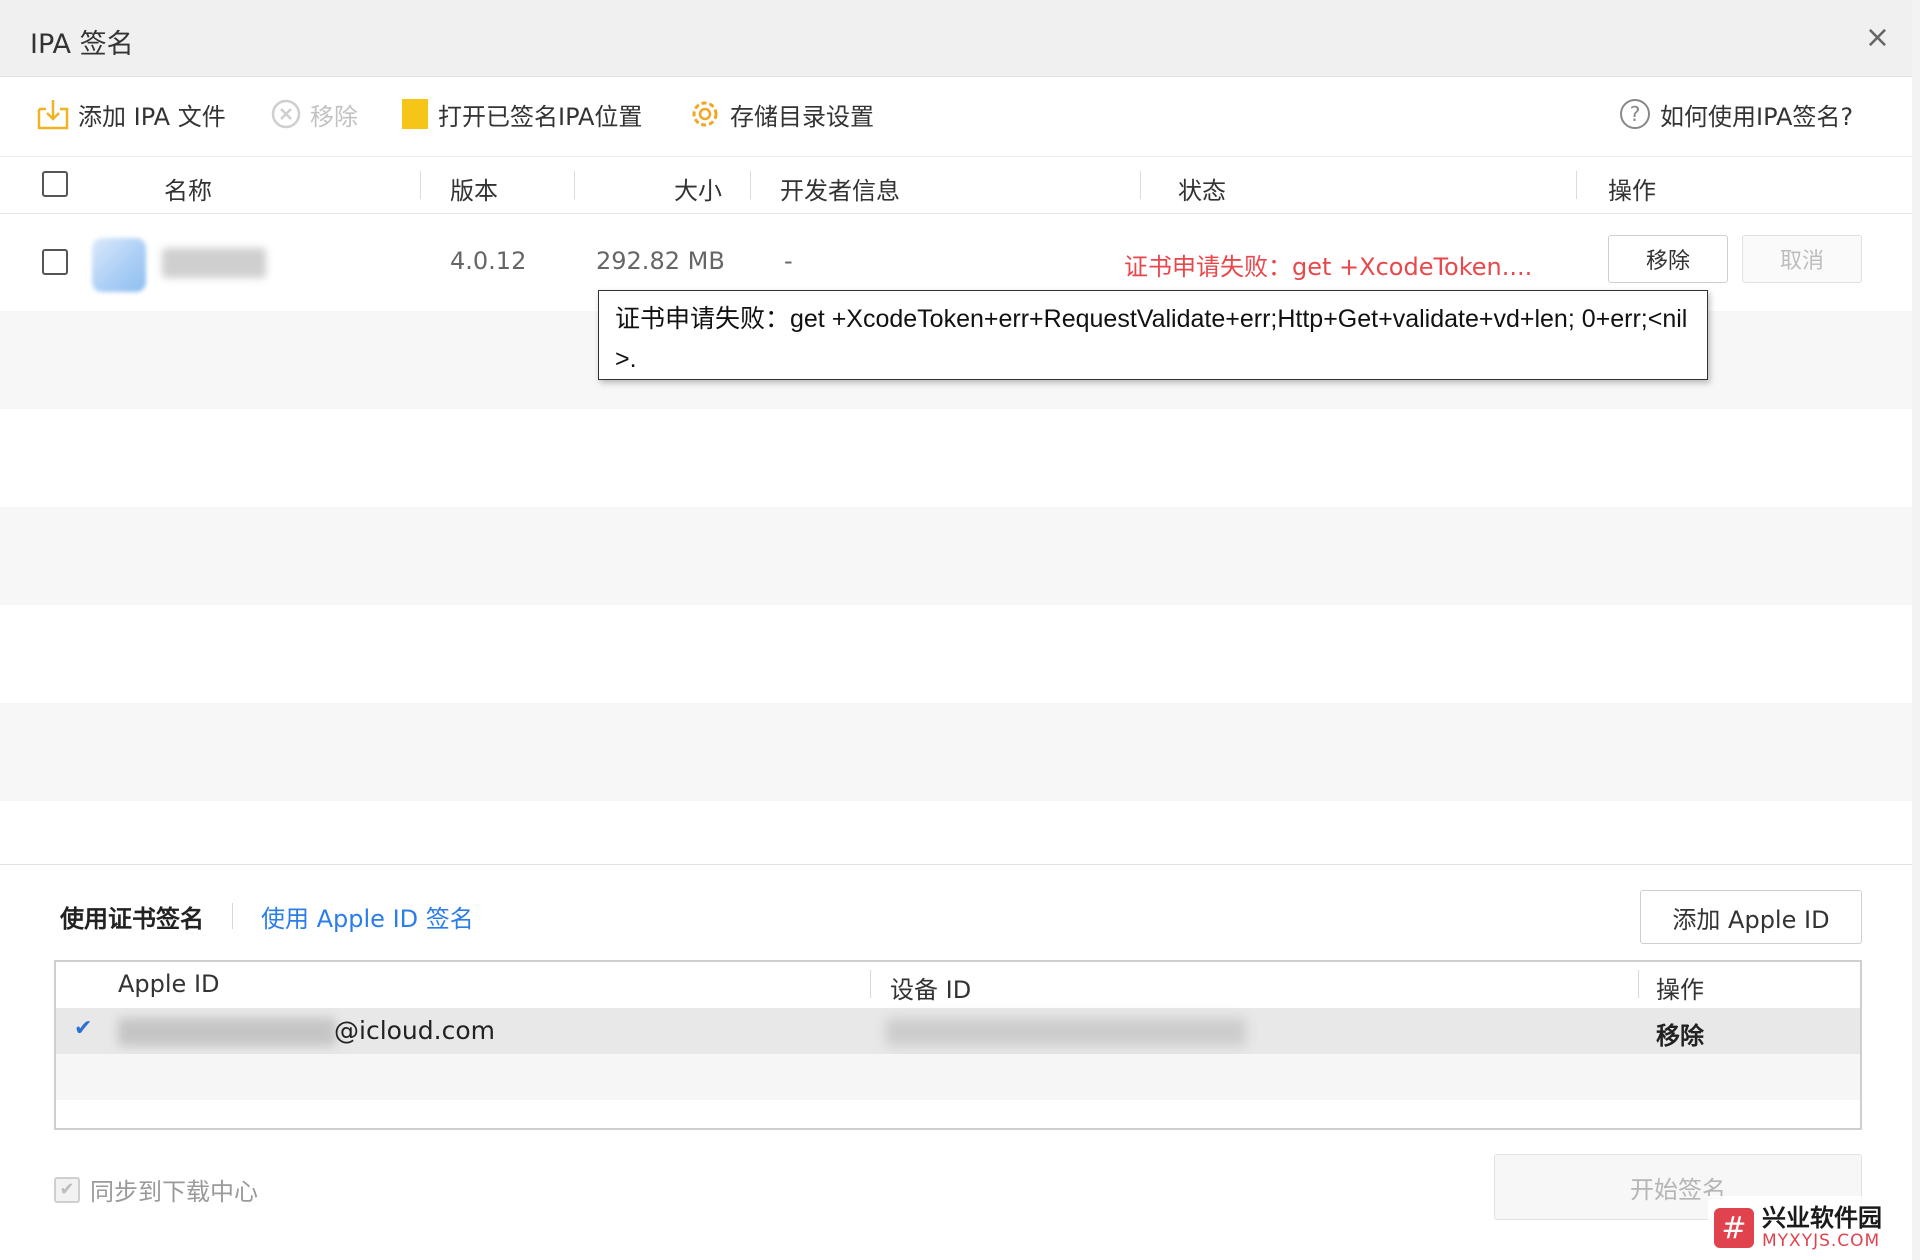 This screenshot has width=1920, height=1260. Describe the element at coordinates (956, 38) in the screenshot. I see `title-bar: IPA 签名 ×` at that location.